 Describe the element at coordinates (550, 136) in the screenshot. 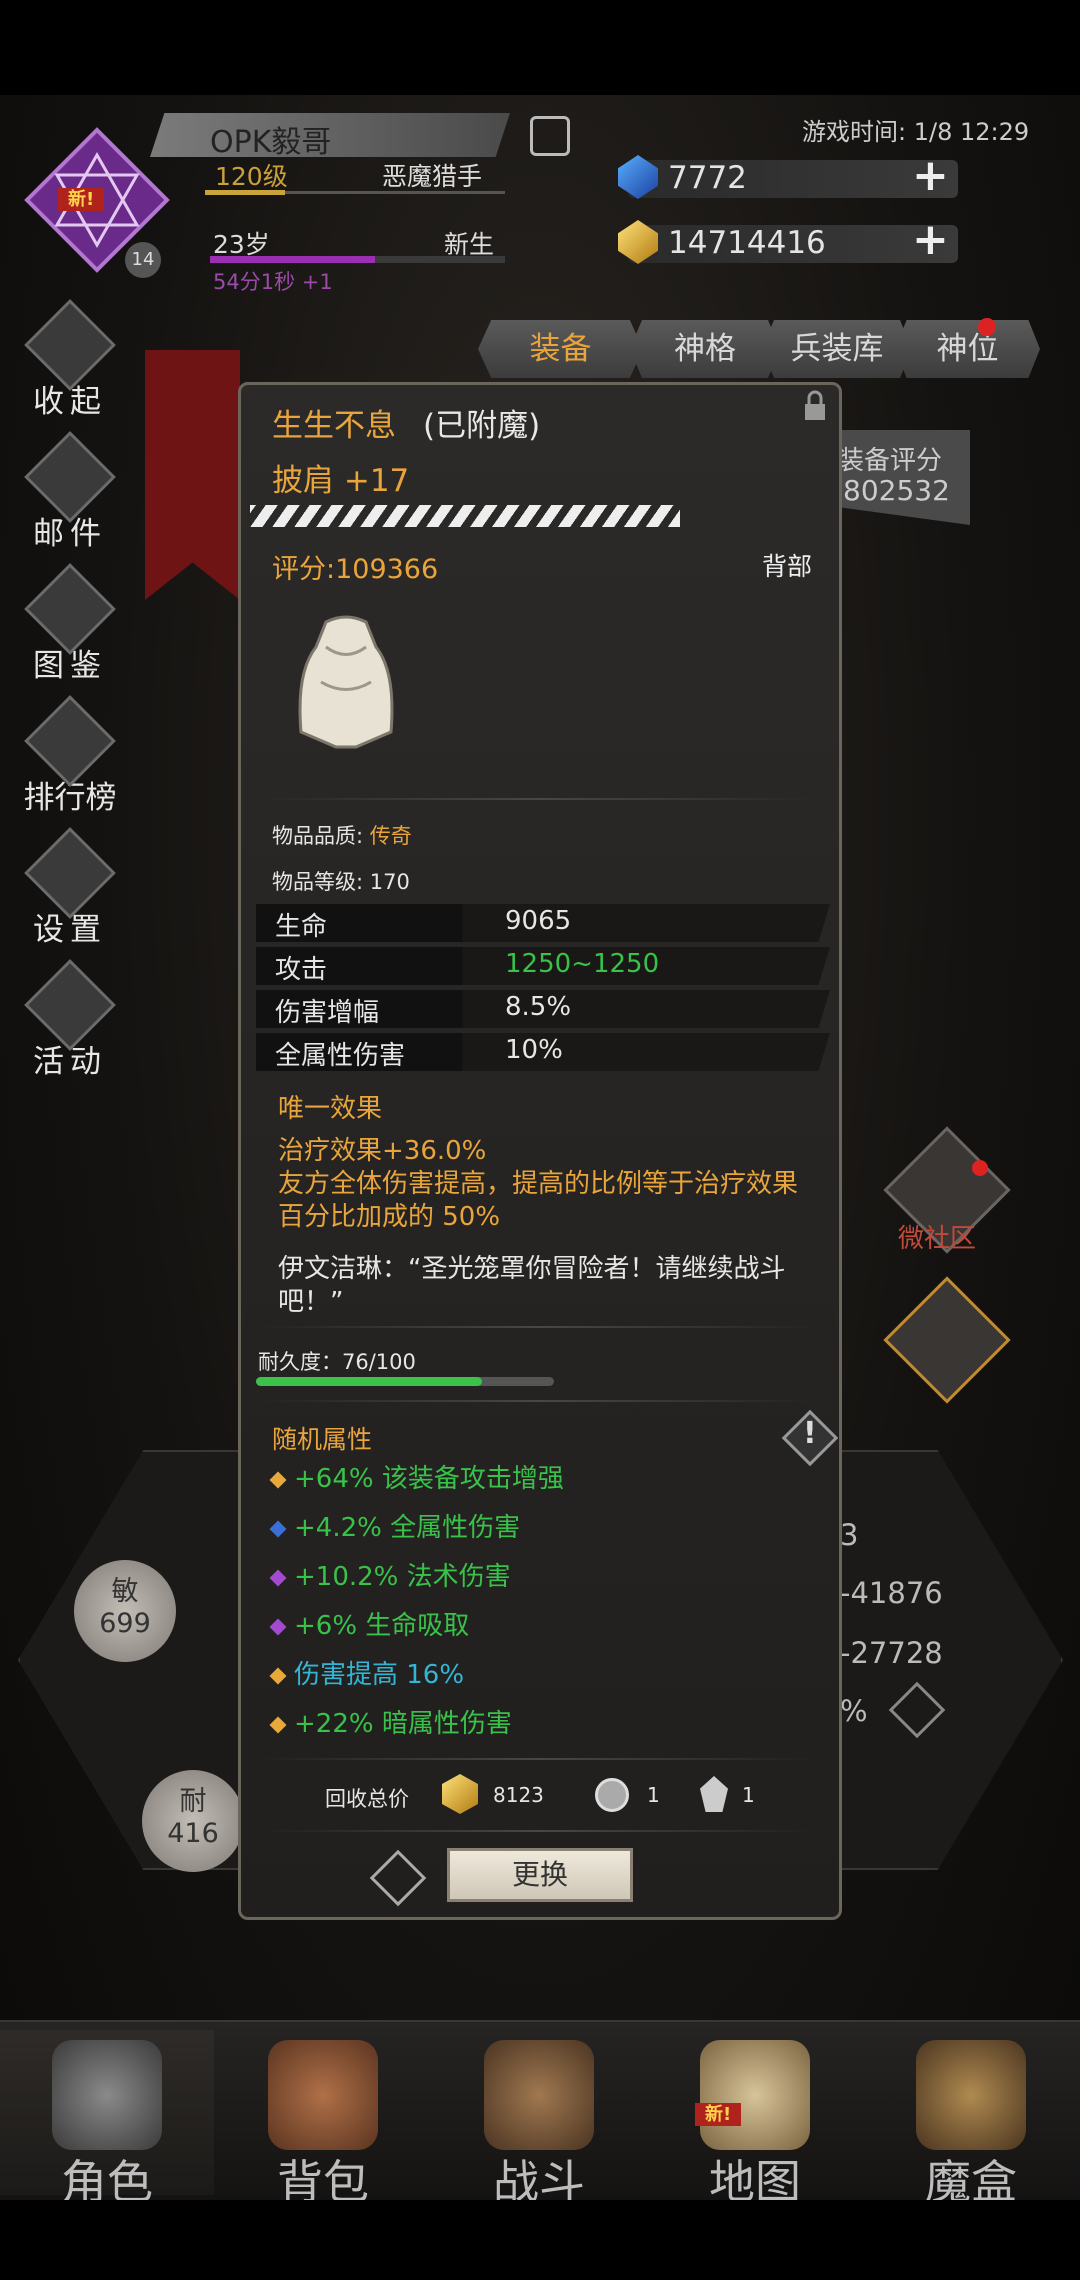

I see `edit-name-icon` at that location.